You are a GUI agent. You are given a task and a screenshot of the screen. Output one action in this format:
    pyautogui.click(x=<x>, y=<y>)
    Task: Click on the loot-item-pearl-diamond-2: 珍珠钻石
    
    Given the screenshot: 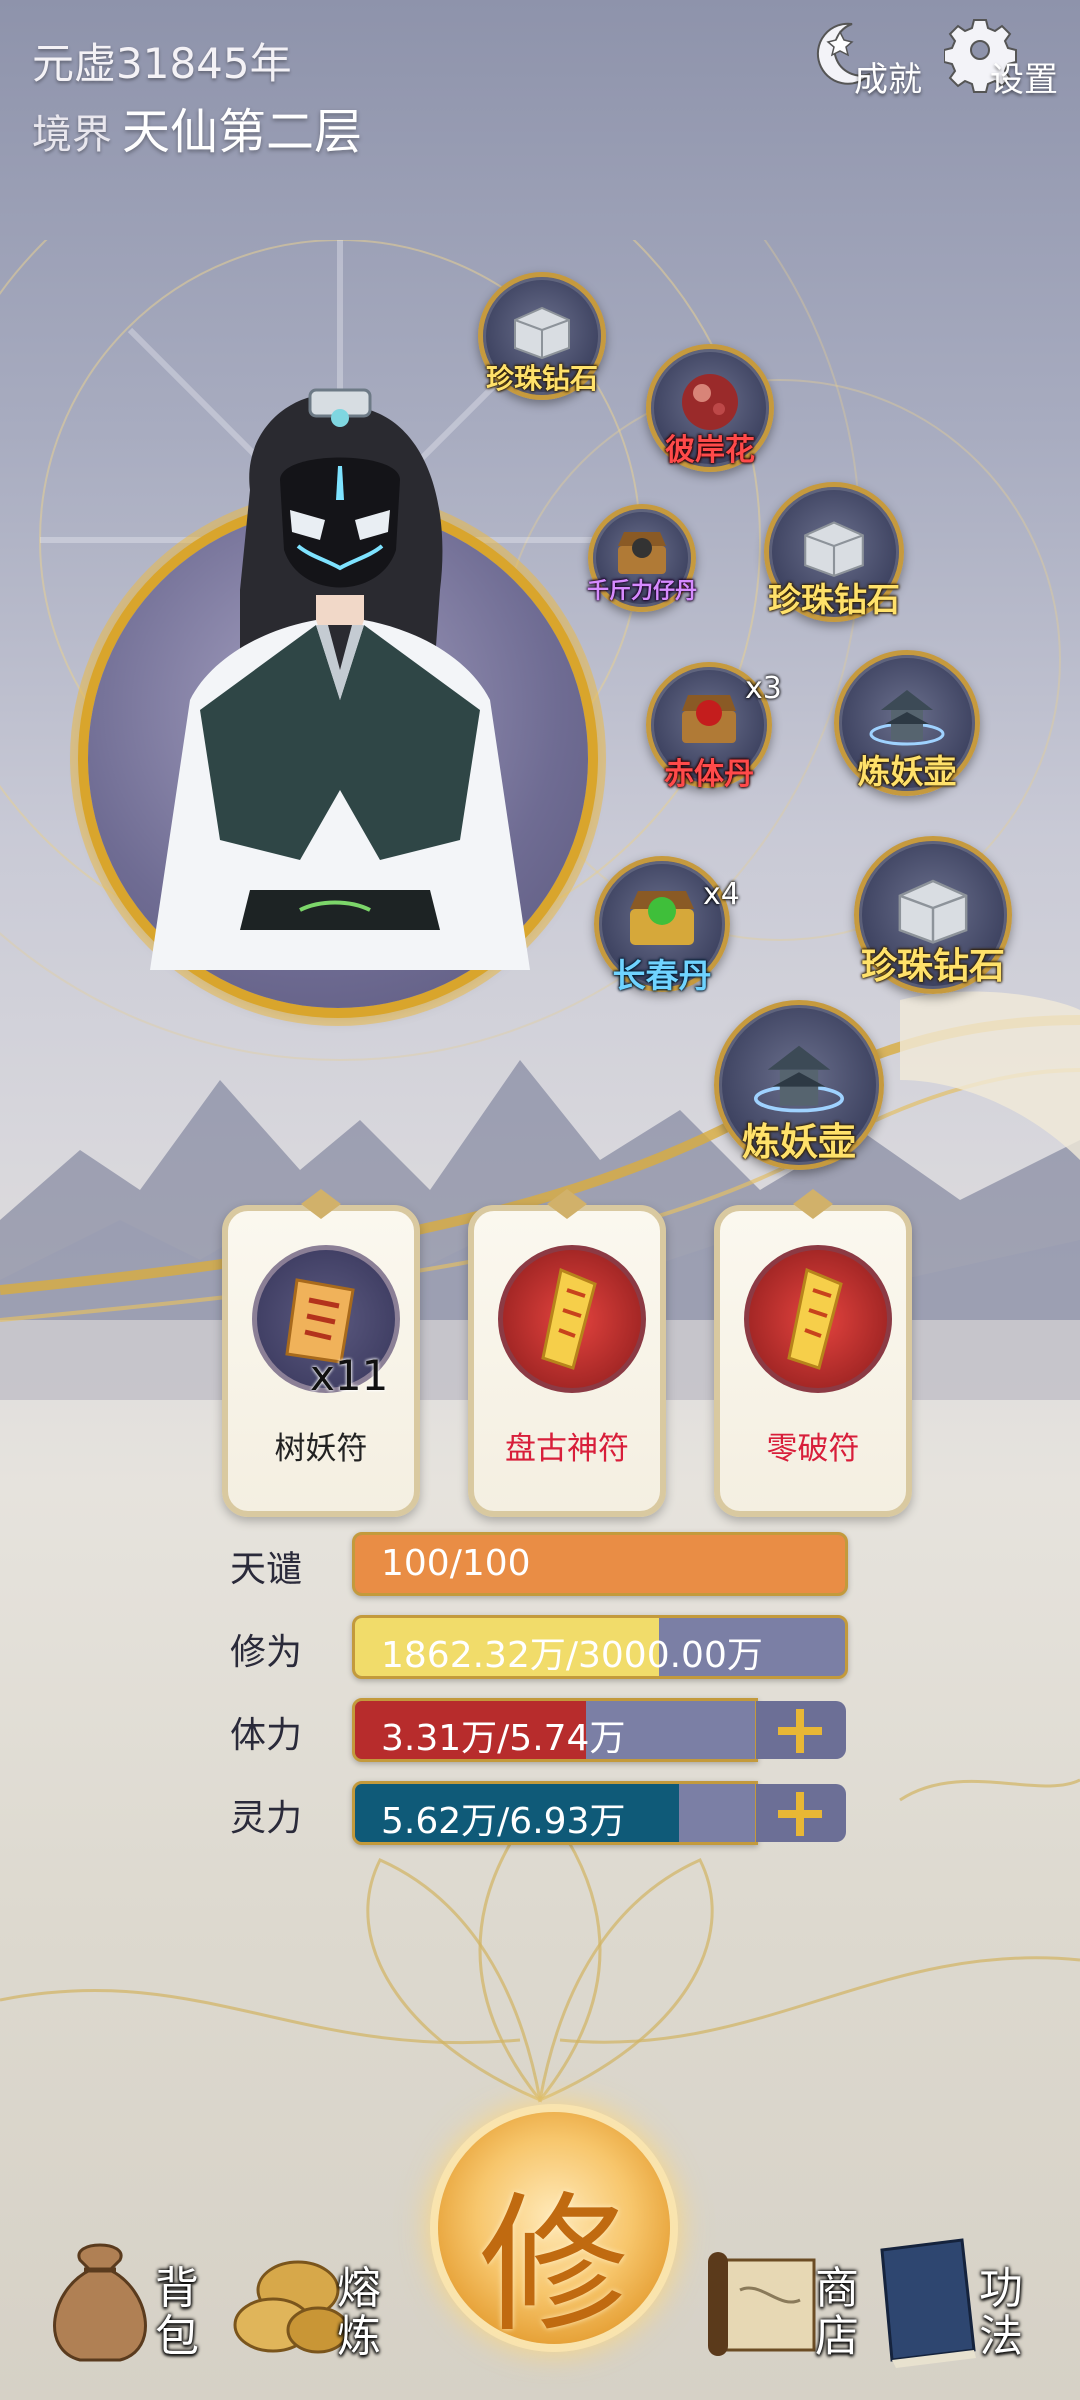 What is the action you would take?
    pyautogui.click(x=834, y=552)
    